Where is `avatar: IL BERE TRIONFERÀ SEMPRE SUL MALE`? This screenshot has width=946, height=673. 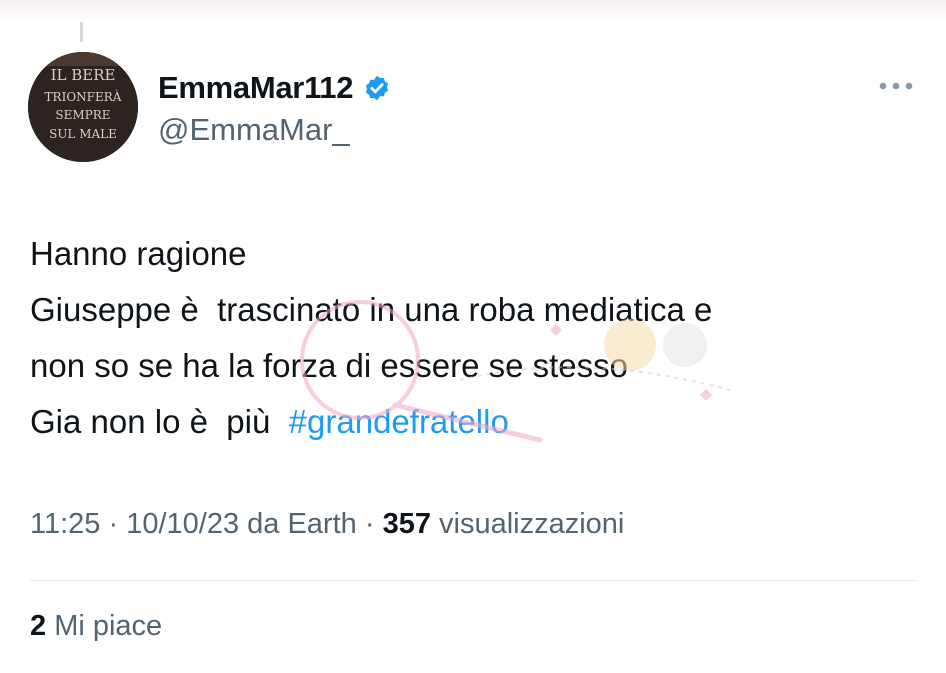 avatar: IL BERE TRIONFERÀ SEMPRE SUL MALE is located at coordinates (83, 107).